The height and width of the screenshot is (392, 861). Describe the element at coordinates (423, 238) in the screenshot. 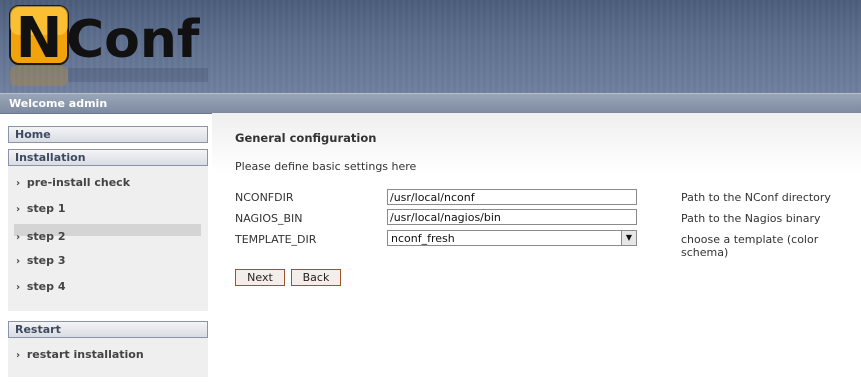

I see `template-dir-selected-value: nconf_fresh` at that location.